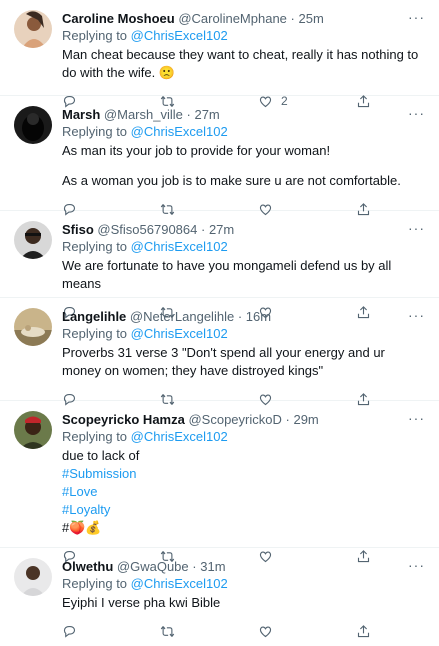 This screenshot has width=439, height=646. What do you see at coordinates (118, 18) in the screenshot?
I see `display-name: Caroline Moshoeu` at bounding box center [118, 18].